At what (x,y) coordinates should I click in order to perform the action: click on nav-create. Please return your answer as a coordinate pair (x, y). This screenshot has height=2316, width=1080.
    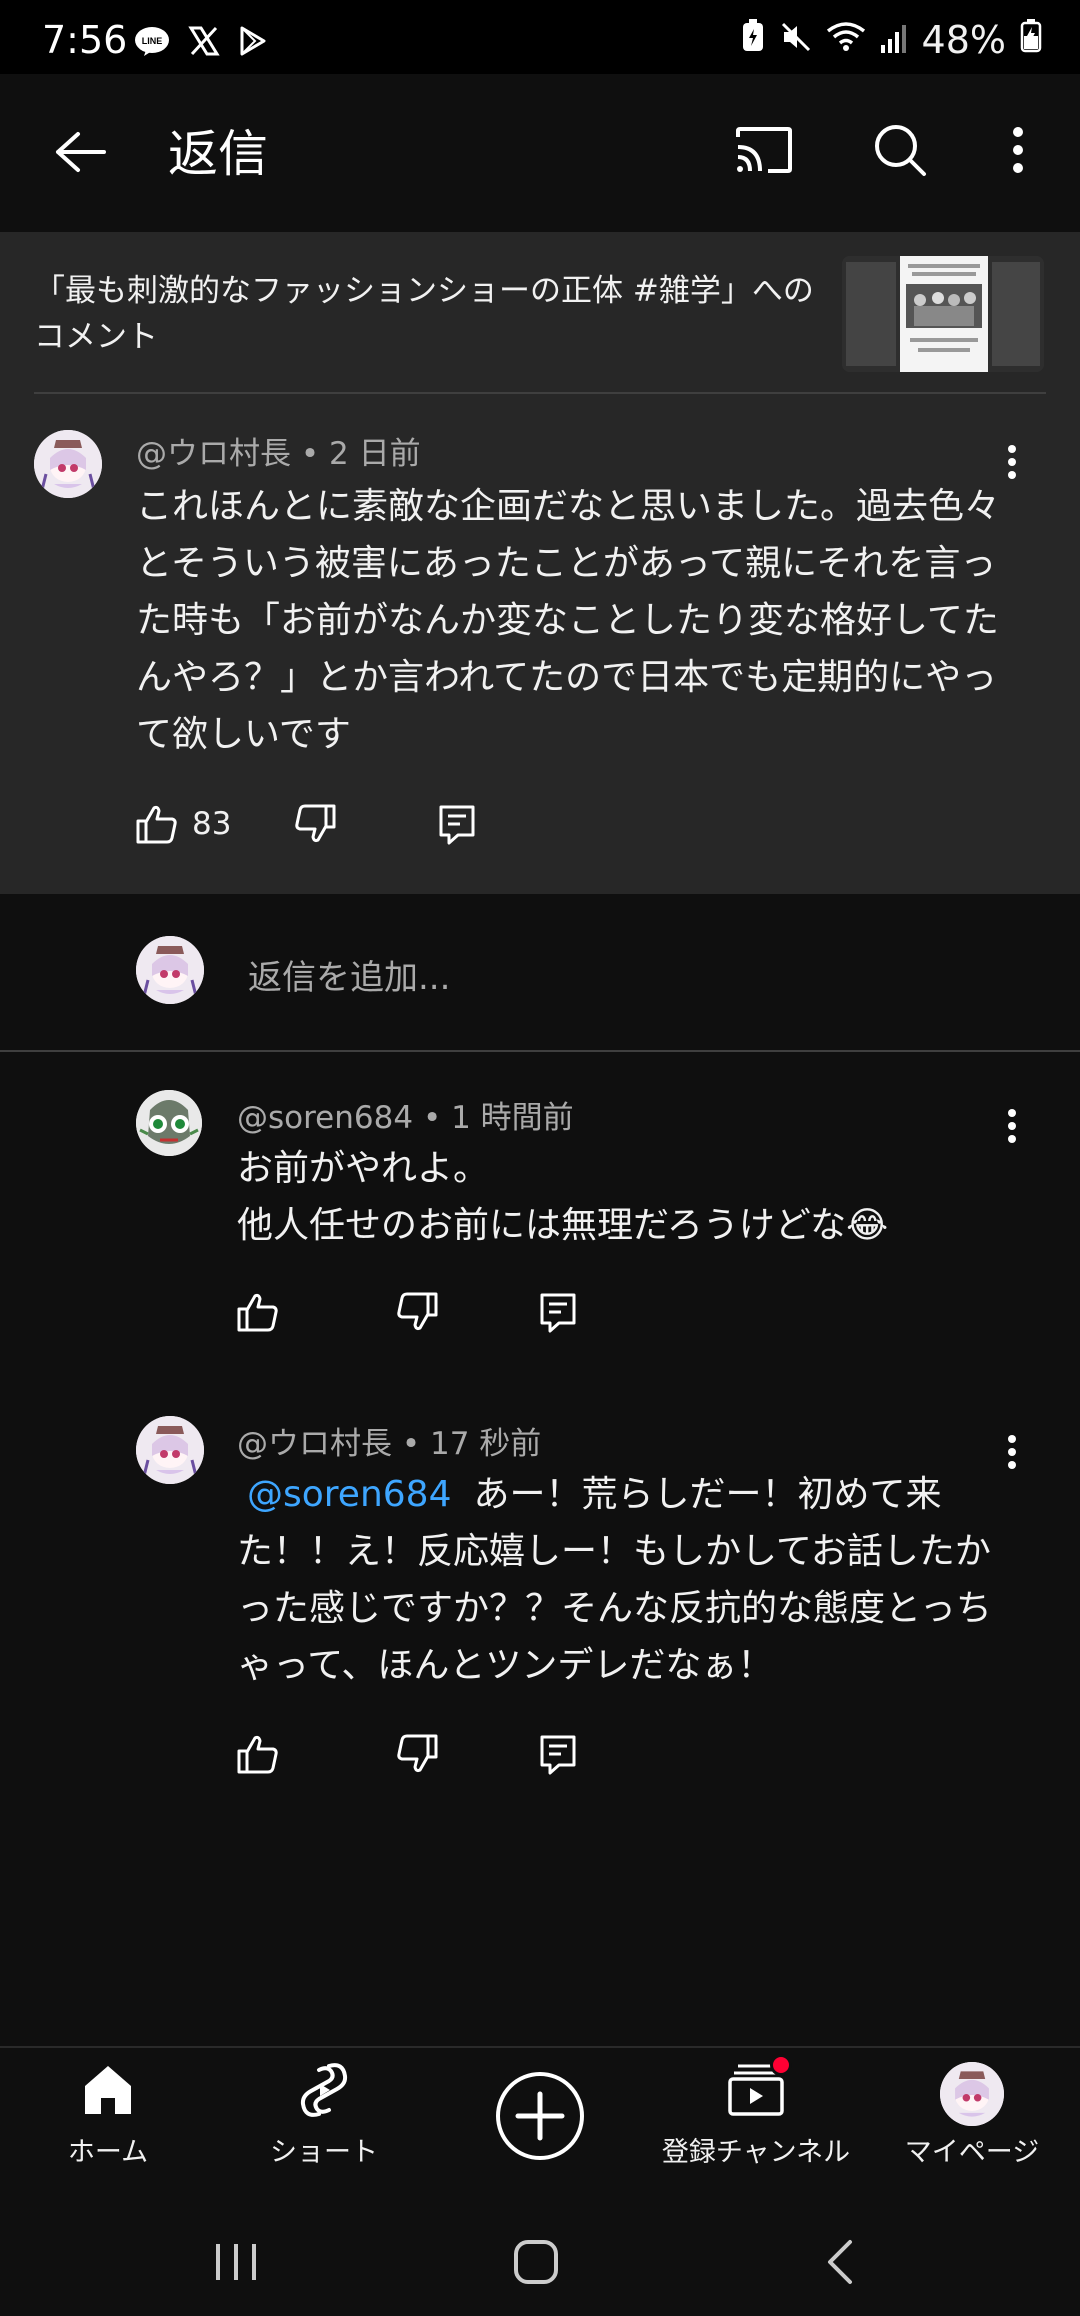
    Looking at the image, I should click on (540, 2118).